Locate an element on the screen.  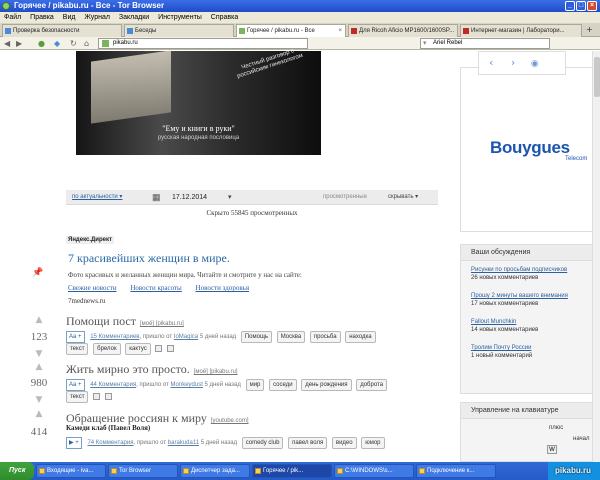
slider-prev-icon: ‹ is located at coordinates (491, 62).